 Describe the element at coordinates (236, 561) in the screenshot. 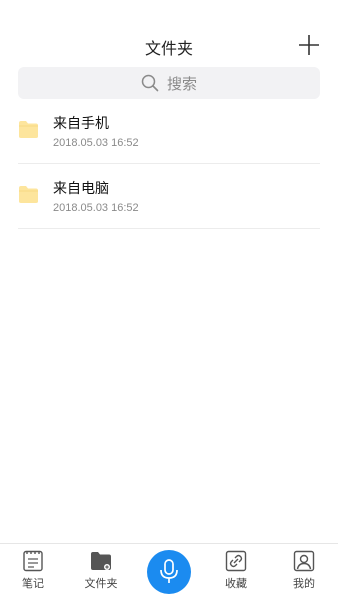

I see `link-icon` at that location.